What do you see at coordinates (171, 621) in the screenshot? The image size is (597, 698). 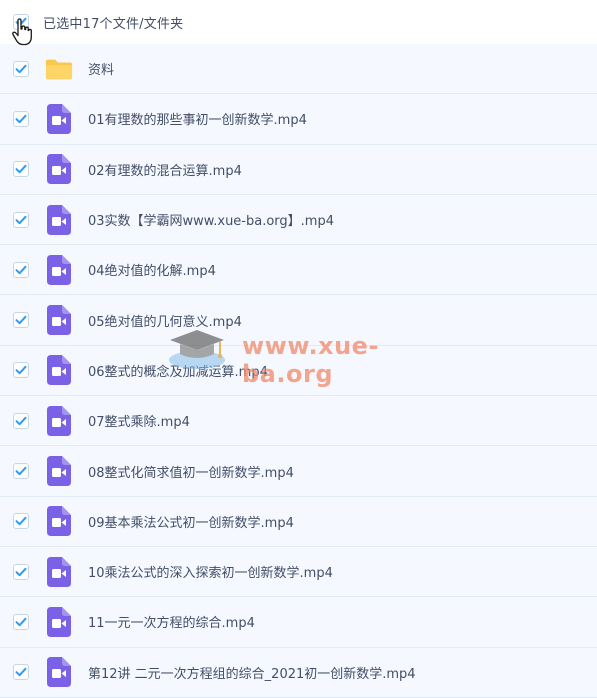 I see `file-name: 11一元一次方程的综合.mp4` at bounding box center [171, 621].